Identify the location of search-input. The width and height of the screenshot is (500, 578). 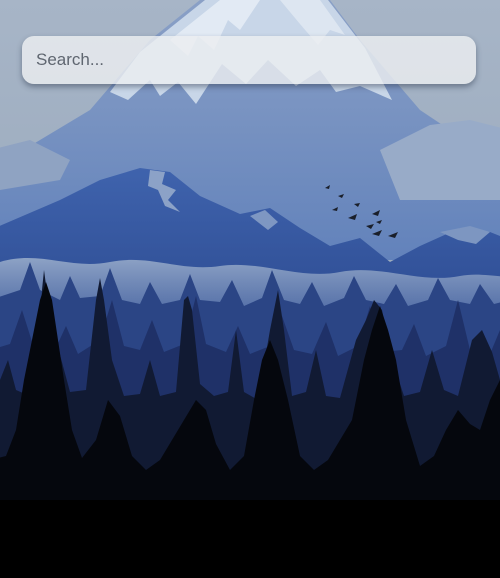
(249, 60).